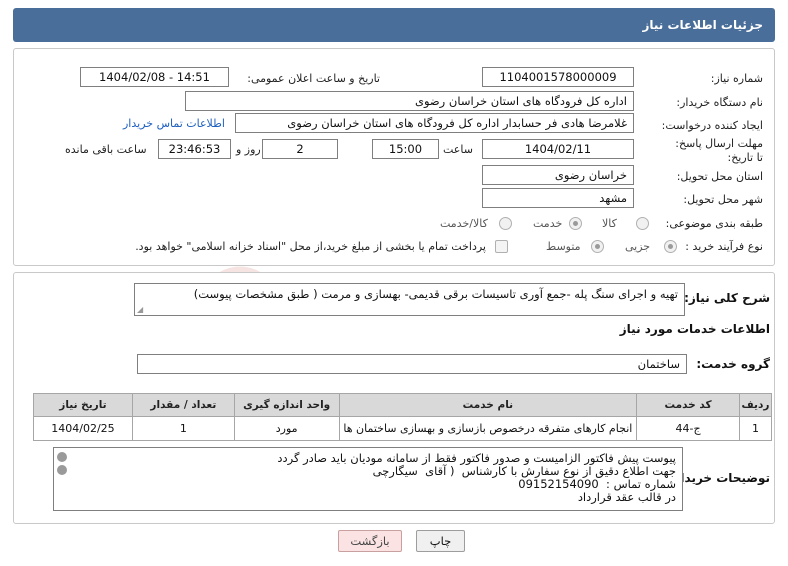  What do you see at coordinates (688, 405) in the screenshot?
I see `col-service-code: کد خدمت` at bounding box center [688, 405].